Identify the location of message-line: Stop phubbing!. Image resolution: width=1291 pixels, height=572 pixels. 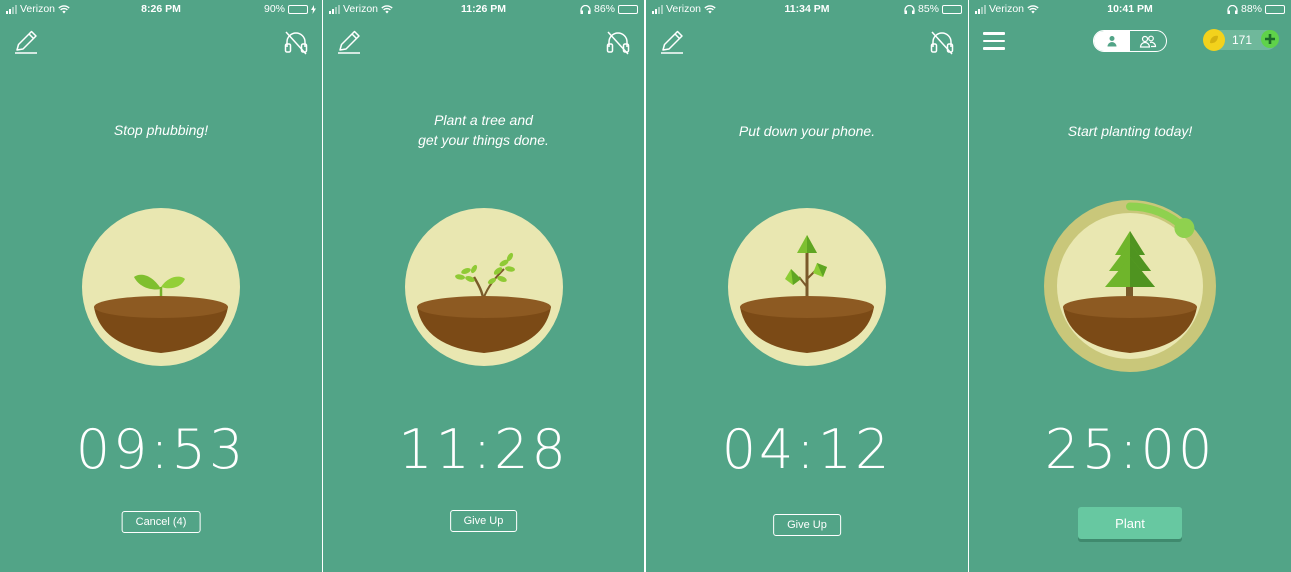
(161, 130).